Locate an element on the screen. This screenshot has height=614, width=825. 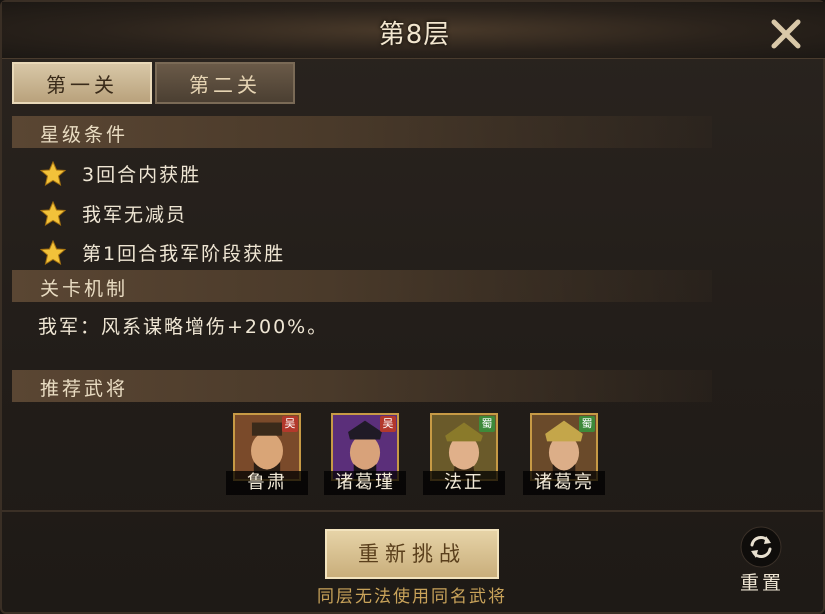
condition-text: 3回合内获胜 is located at coordinates (142, 175).